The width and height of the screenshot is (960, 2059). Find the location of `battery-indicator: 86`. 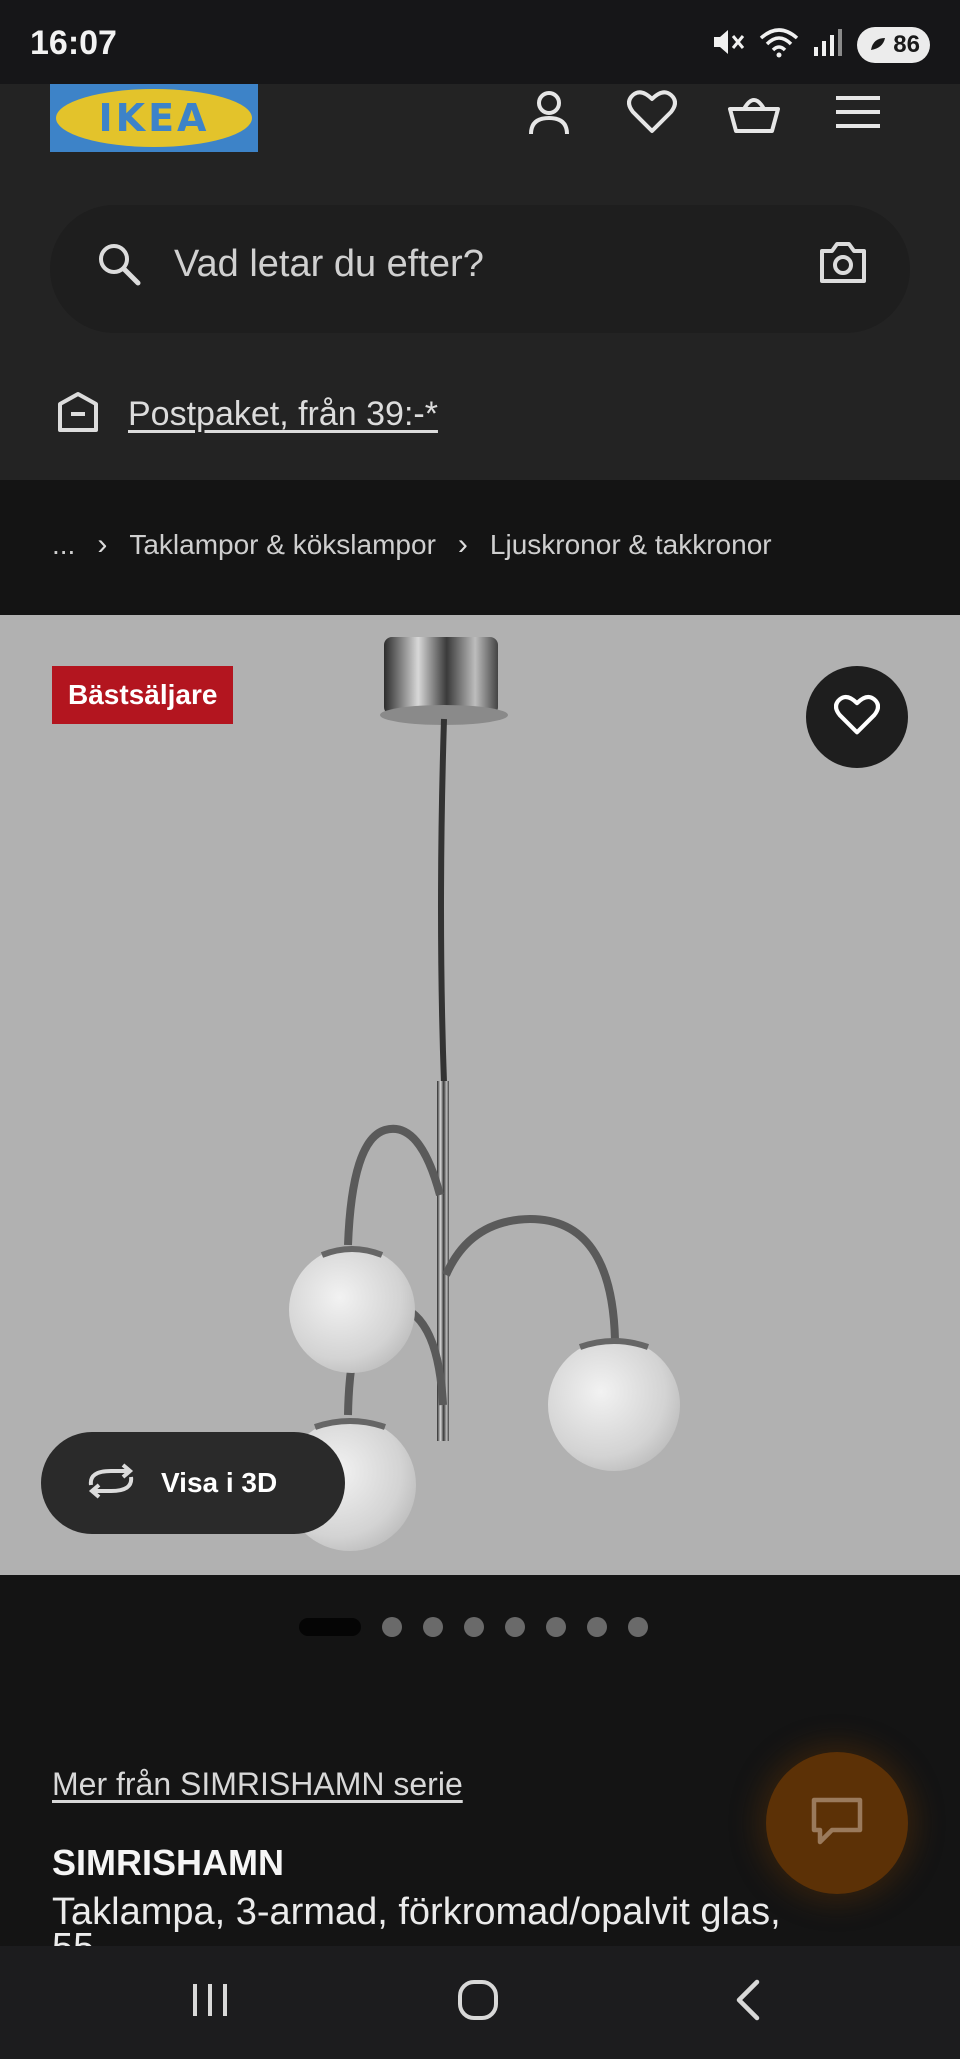

battery-indicator: 86 is located at coordinates (893, 44).